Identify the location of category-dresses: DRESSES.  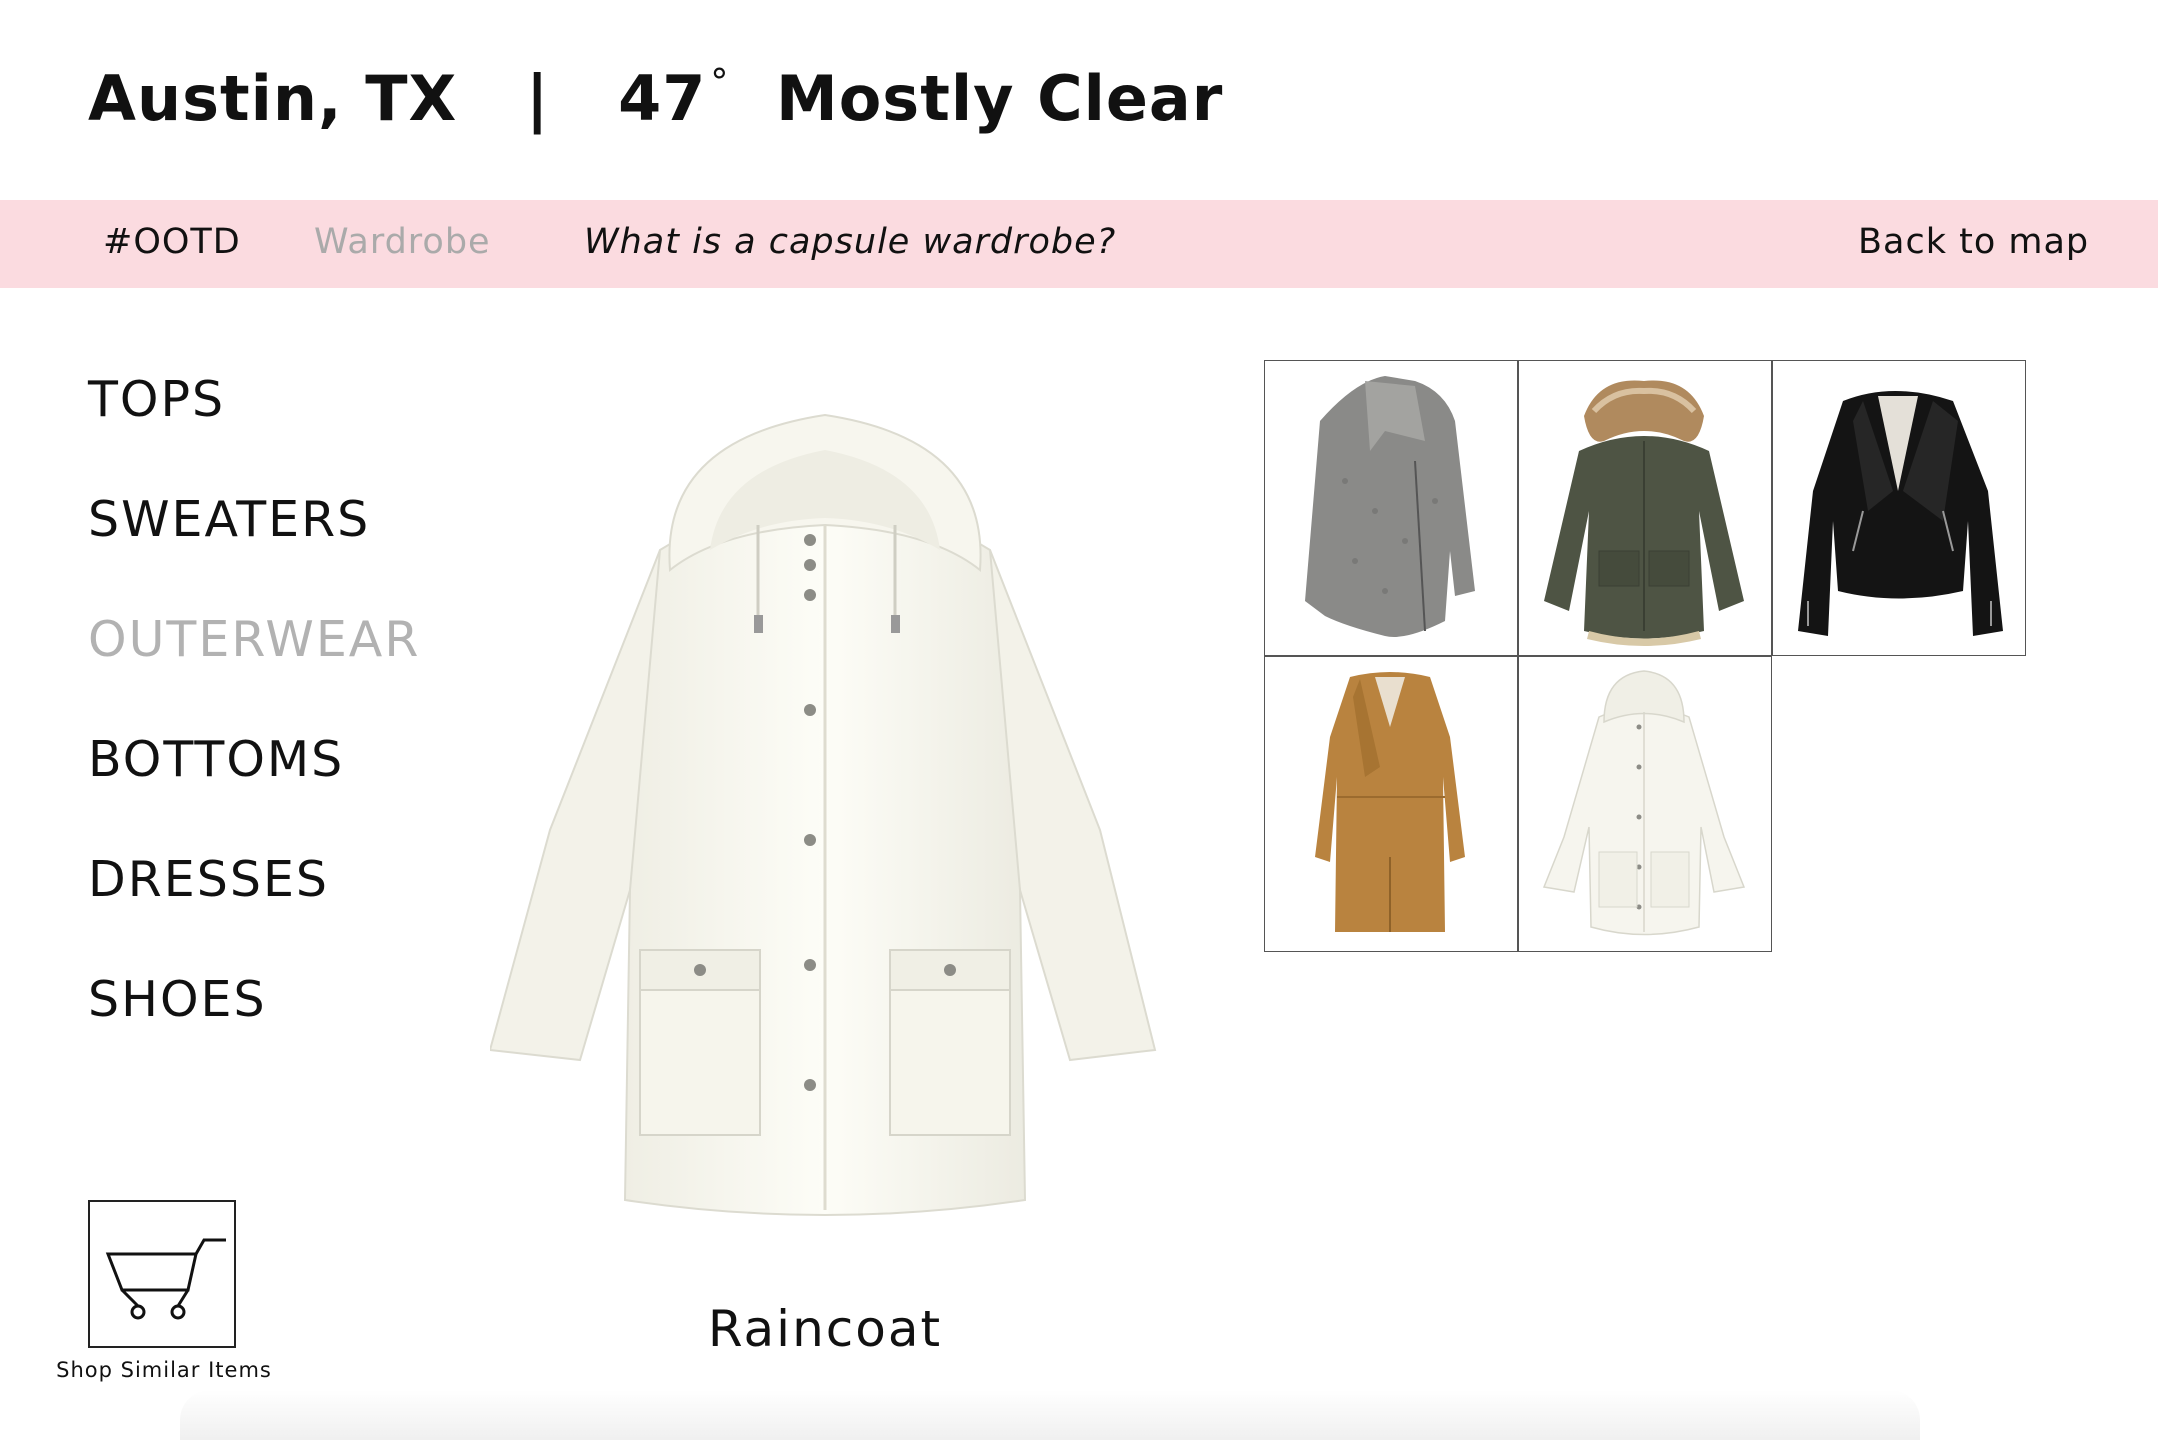
(254, 910).